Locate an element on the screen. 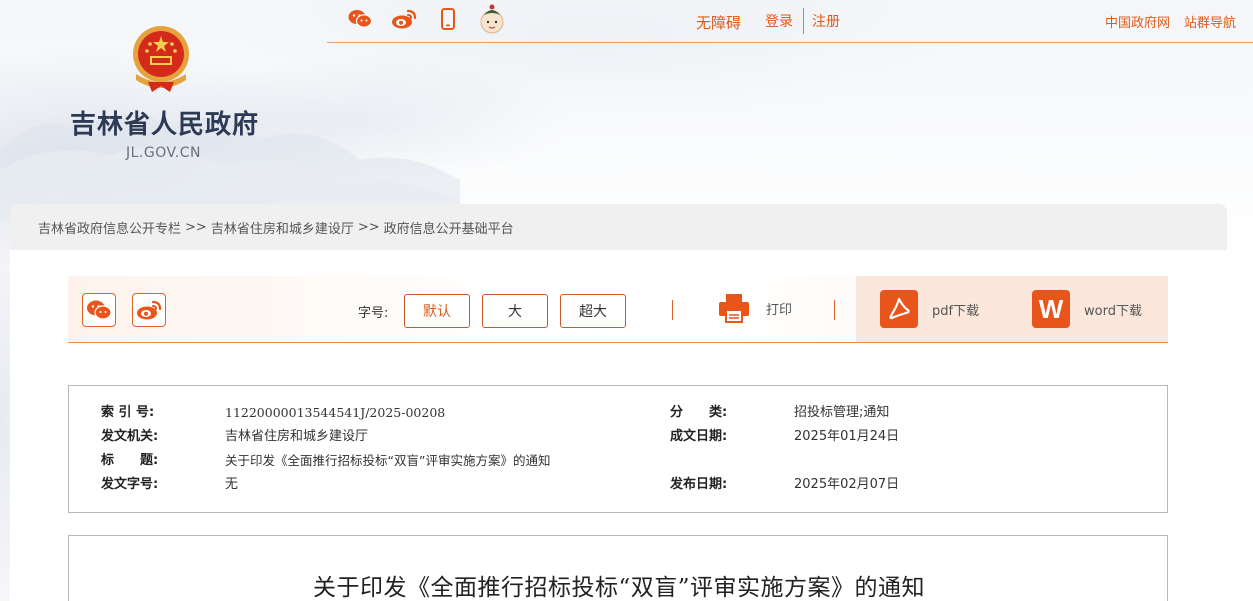  link-divider is located at coordinates (804, 21).